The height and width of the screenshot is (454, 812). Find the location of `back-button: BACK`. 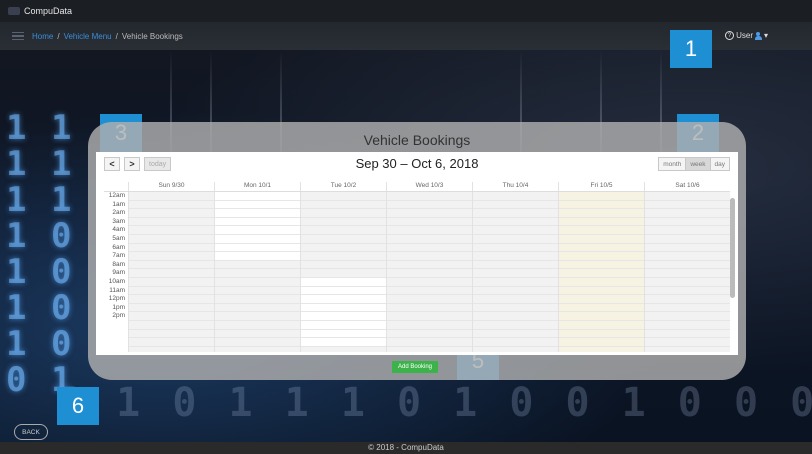

back-button: BACK is located at coordinates (31, 432).